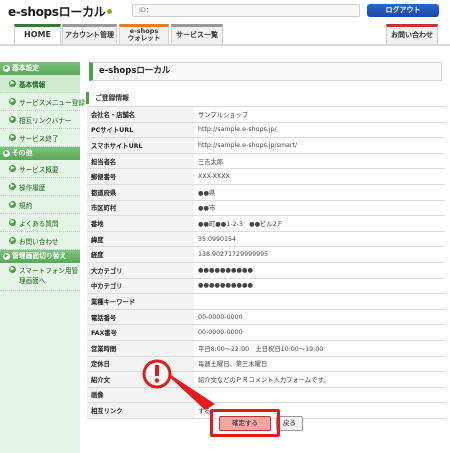 The width and height of the screenshot is (450, 453). I want to click on table-row: 大カテゴリ ●●●●●●●●●●, so click(266, 270).